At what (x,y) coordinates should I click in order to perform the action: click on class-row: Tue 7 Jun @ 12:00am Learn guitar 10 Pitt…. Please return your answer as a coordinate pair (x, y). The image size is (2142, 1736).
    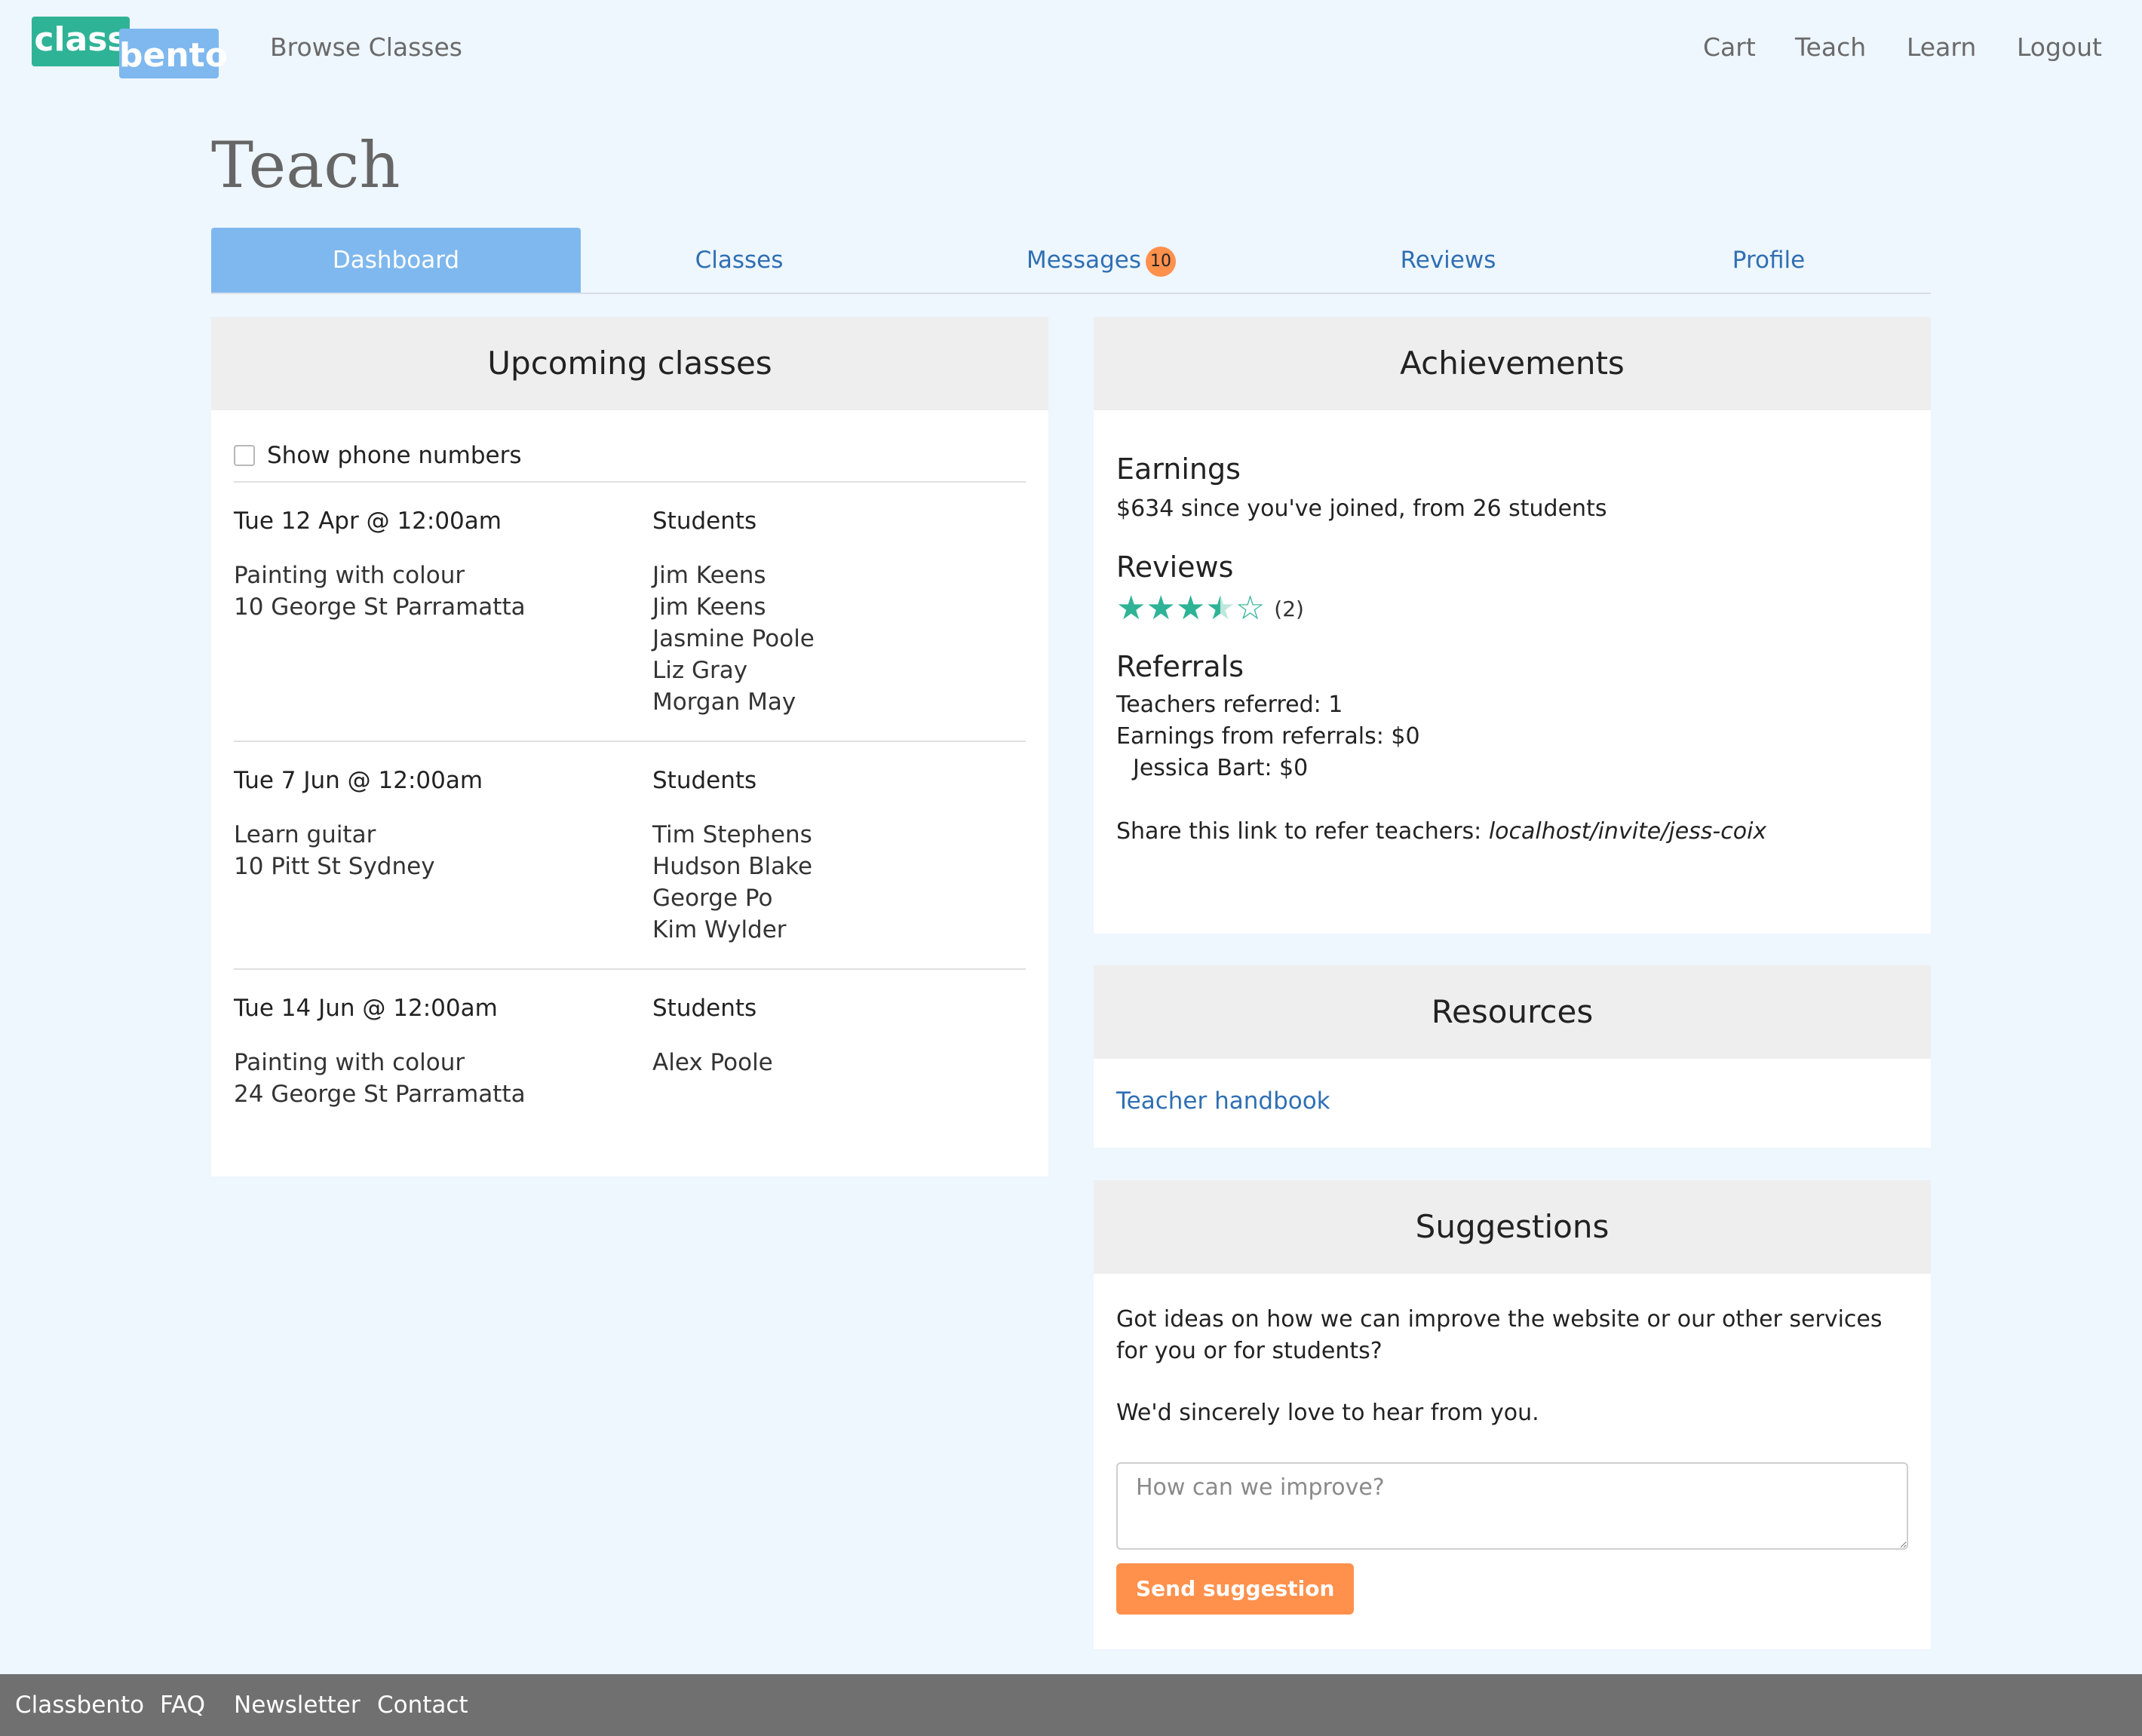
    Looking at the image, I should click on (630, 856).